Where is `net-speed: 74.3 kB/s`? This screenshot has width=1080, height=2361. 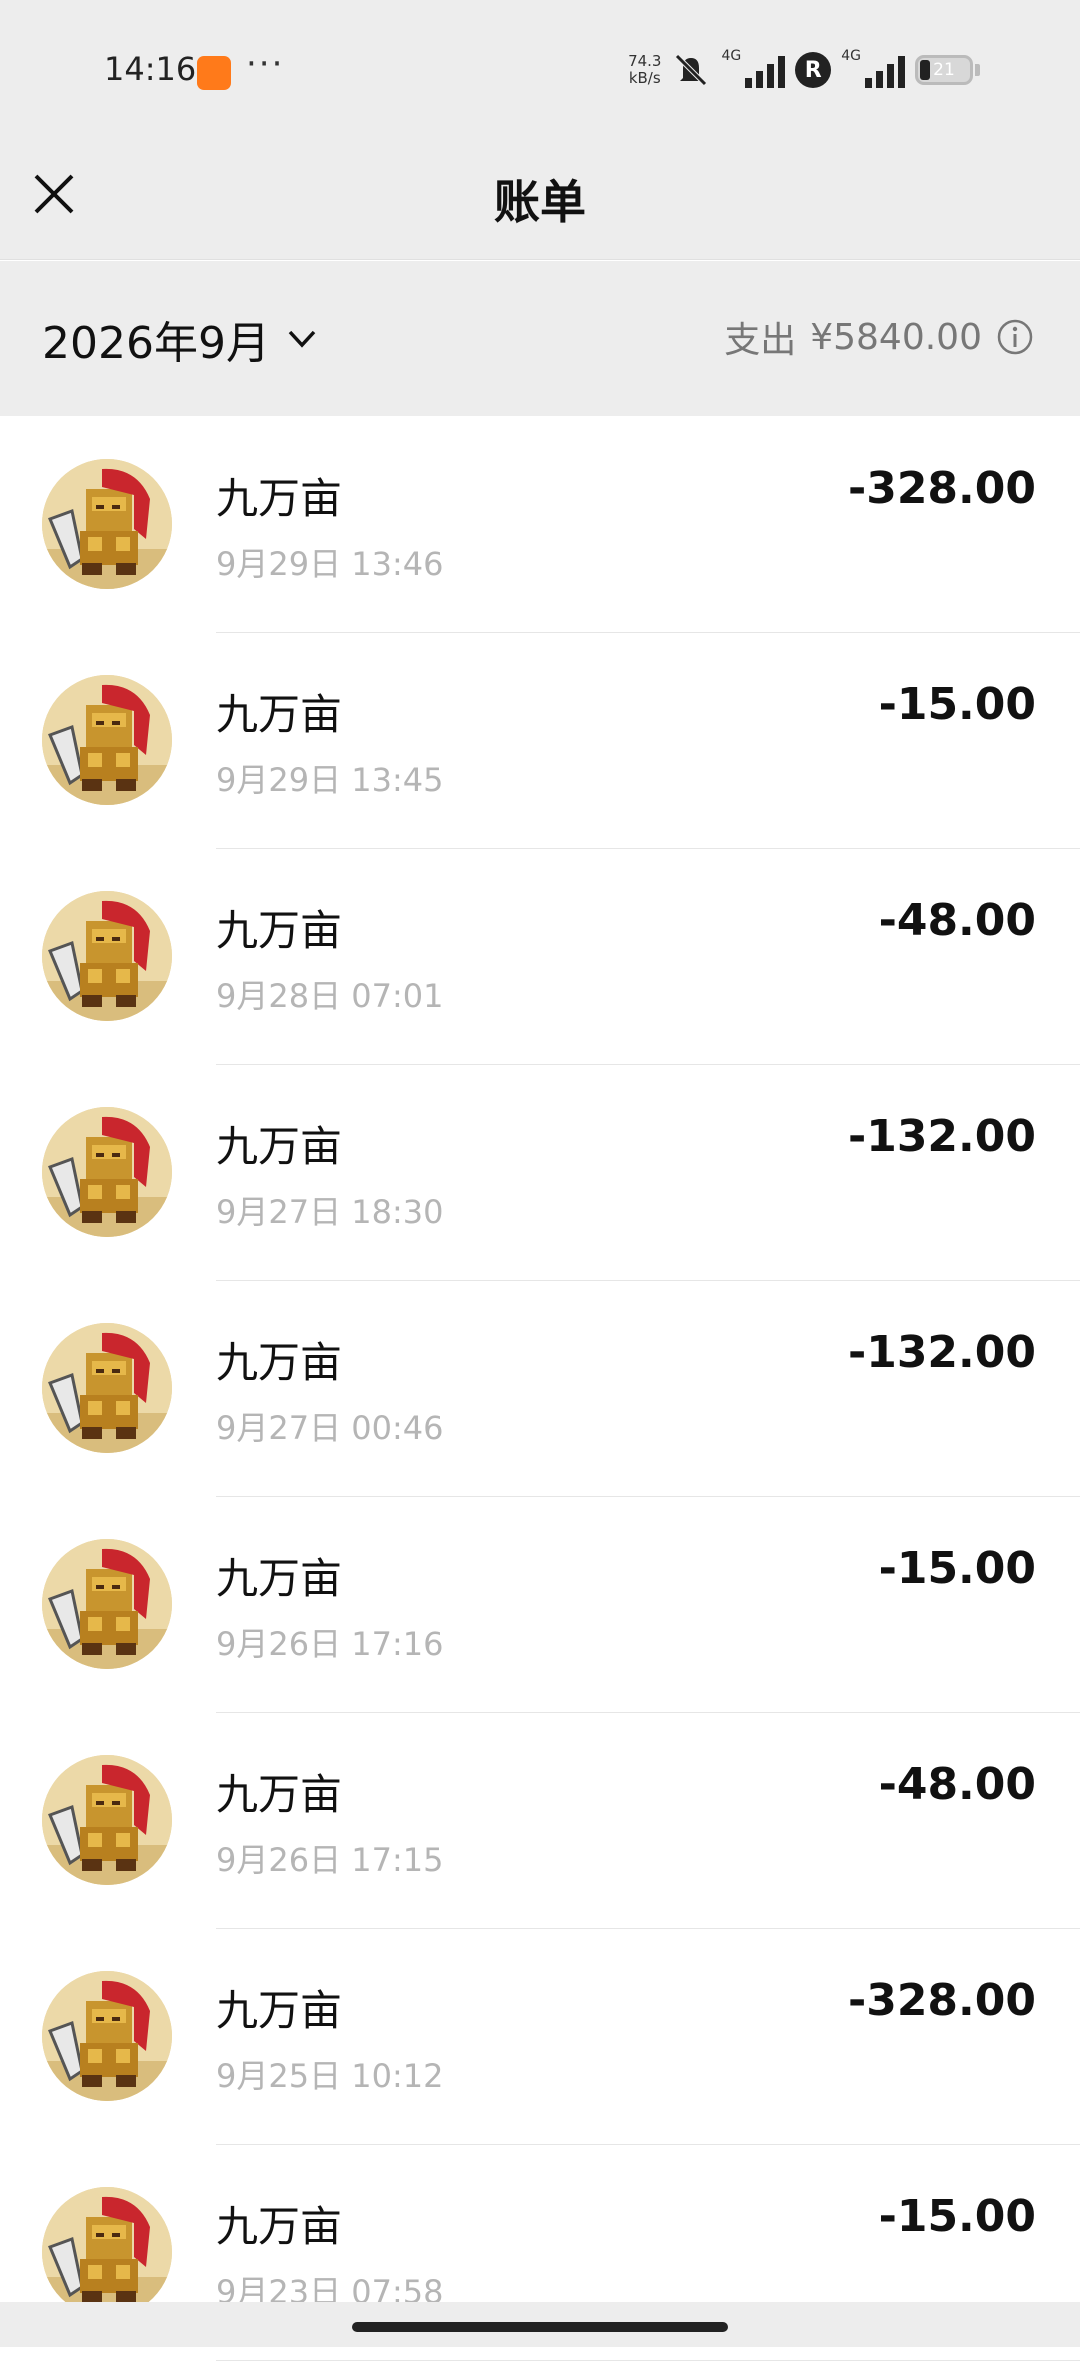 net-speed: 74.3 kB/s is located at coordinates (644, 70).